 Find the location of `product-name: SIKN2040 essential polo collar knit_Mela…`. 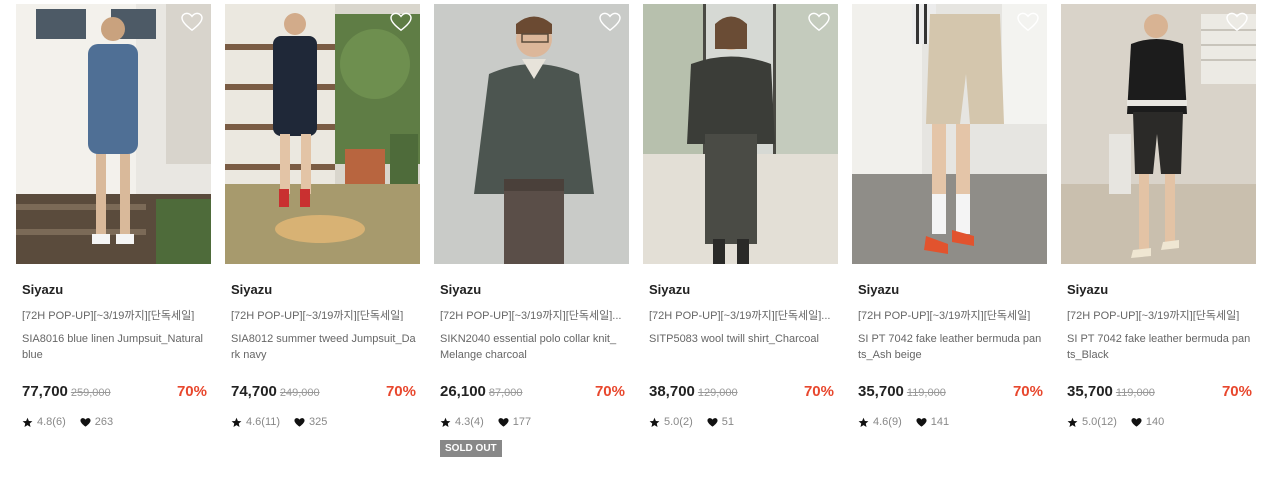

product-name: SIKN2040 essential polo collar knit_Mela… is located at coordinates (531, 347).